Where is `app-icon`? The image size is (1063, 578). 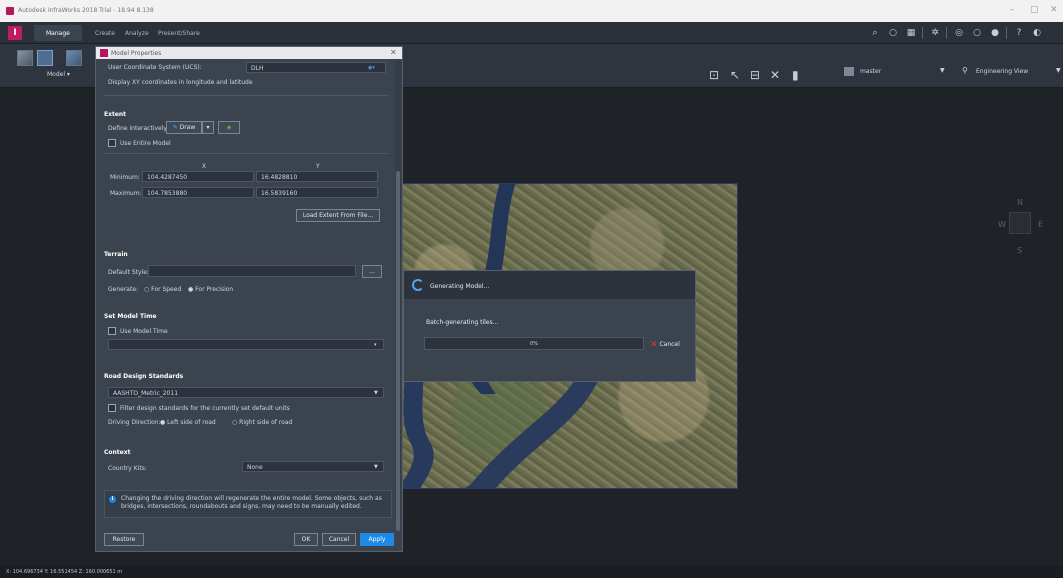 app-icon is located at coordinates (10, 11).